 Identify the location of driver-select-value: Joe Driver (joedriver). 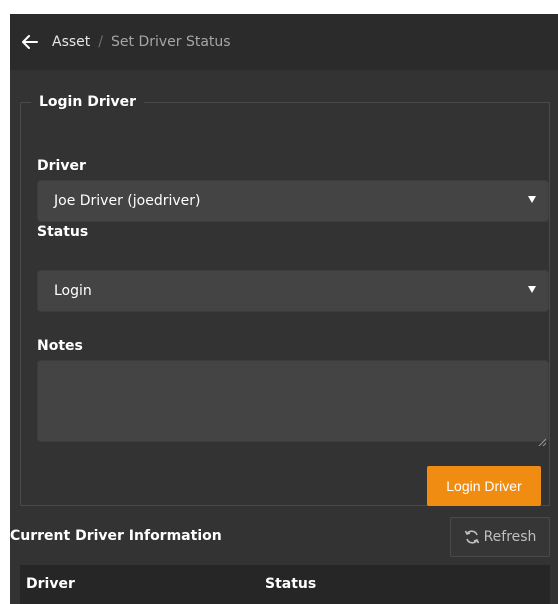
(127, 201).